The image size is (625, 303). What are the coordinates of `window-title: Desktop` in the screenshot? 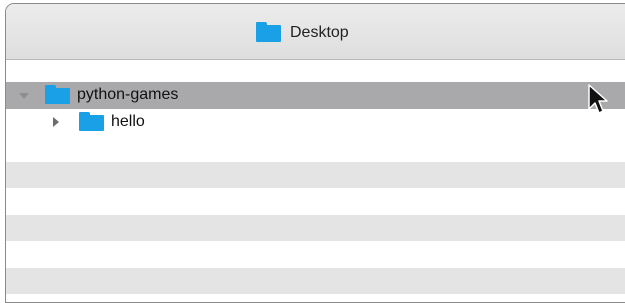 It's located at (302, 33).